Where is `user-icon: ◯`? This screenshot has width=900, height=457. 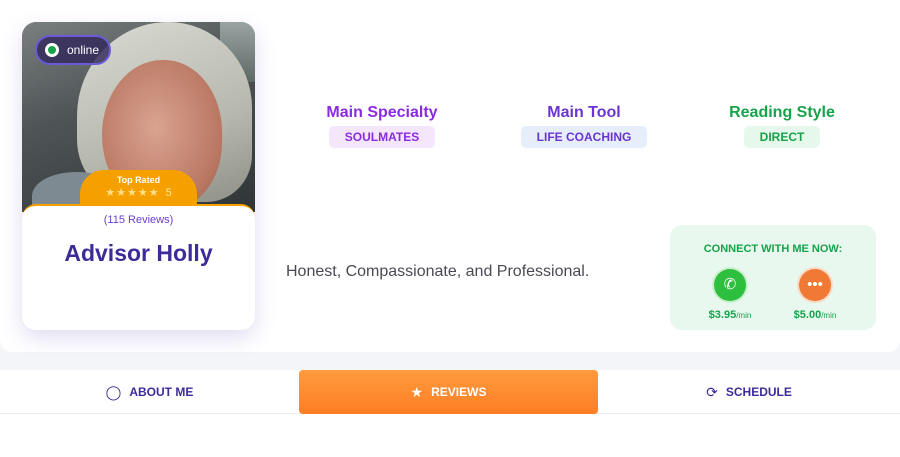 user-icon: ◯ is located at coordinates (113, 391).